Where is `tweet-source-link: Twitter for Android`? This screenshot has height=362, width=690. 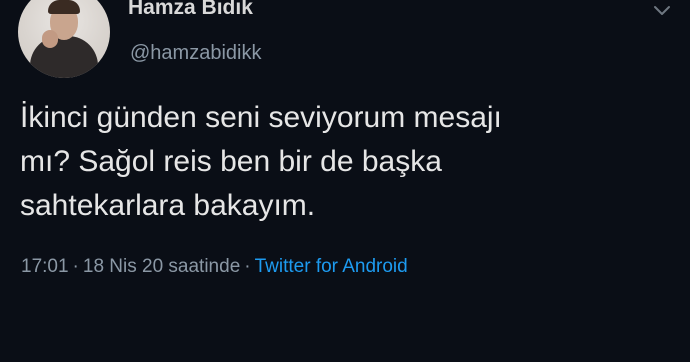 tweet-source-link: Twitter for Android is located at coordinates (331, 266).